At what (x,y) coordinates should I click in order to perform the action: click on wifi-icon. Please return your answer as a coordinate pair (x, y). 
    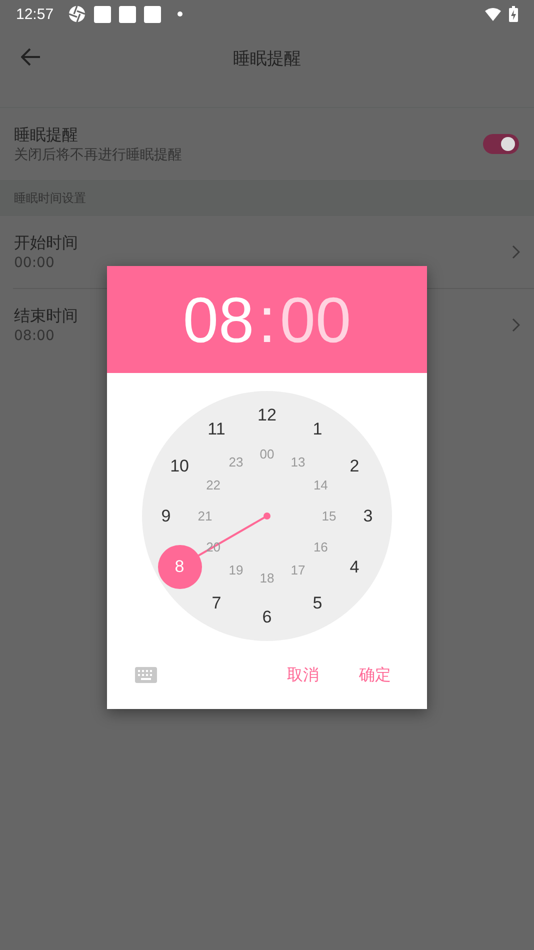
    Looking at the image, I should click on (493, 14).